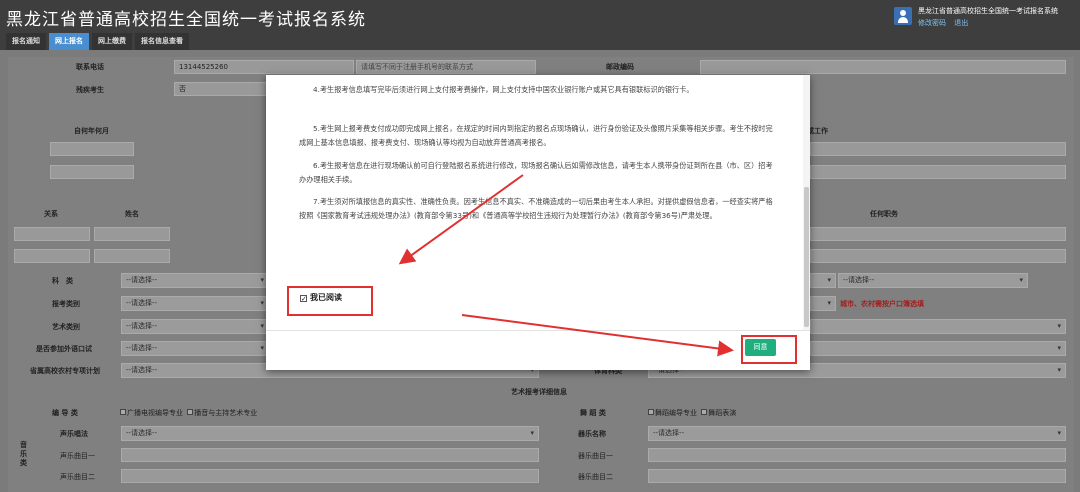  I want to click on arrow-to-checkbox, so click(461, 219).